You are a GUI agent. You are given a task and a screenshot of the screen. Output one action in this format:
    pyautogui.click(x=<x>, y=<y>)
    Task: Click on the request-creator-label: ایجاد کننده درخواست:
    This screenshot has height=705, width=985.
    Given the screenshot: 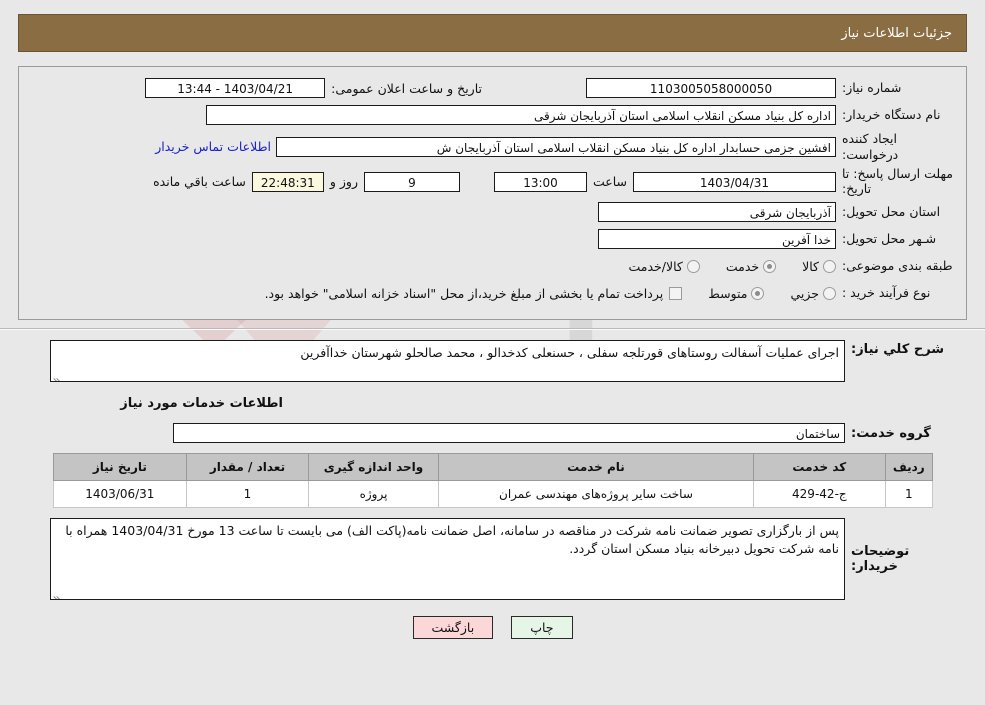 What is the action you would take?
    pyautogui.click(x=870, y=146)
    